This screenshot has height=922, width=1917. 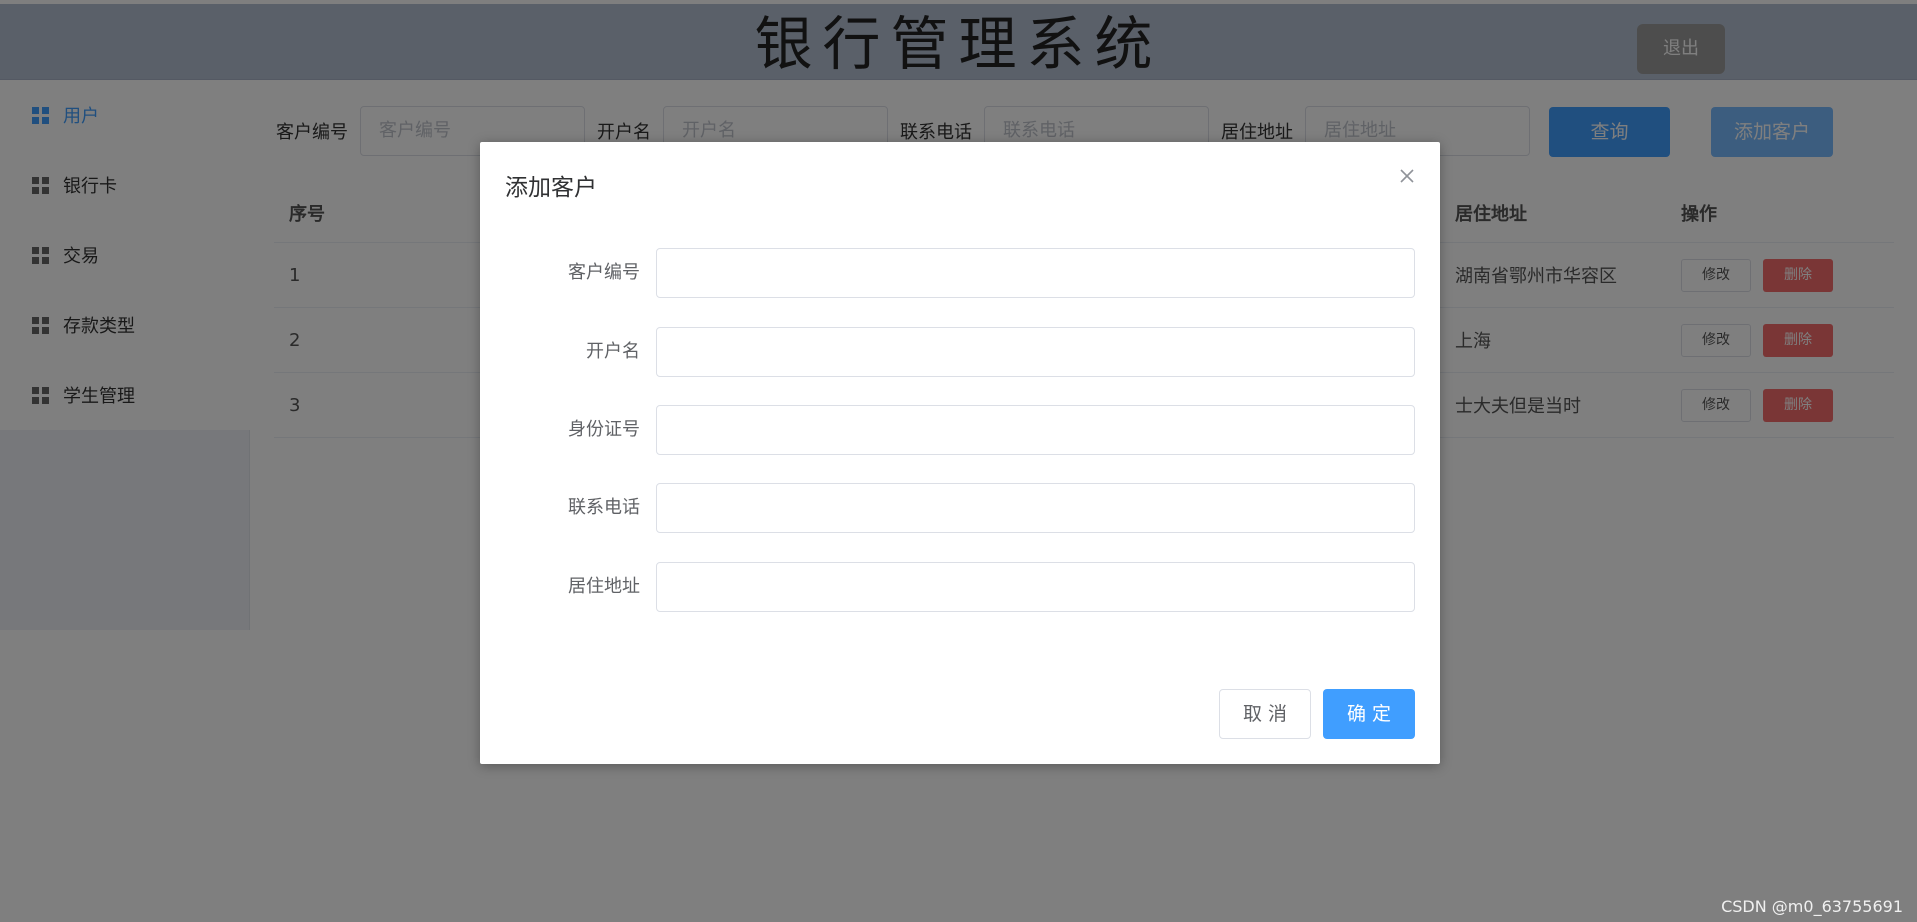 What do you see at coordinates (1265, 714) in the screenshot?
I see `cancel-button: 取 消` at bounding box center [1265, 714].